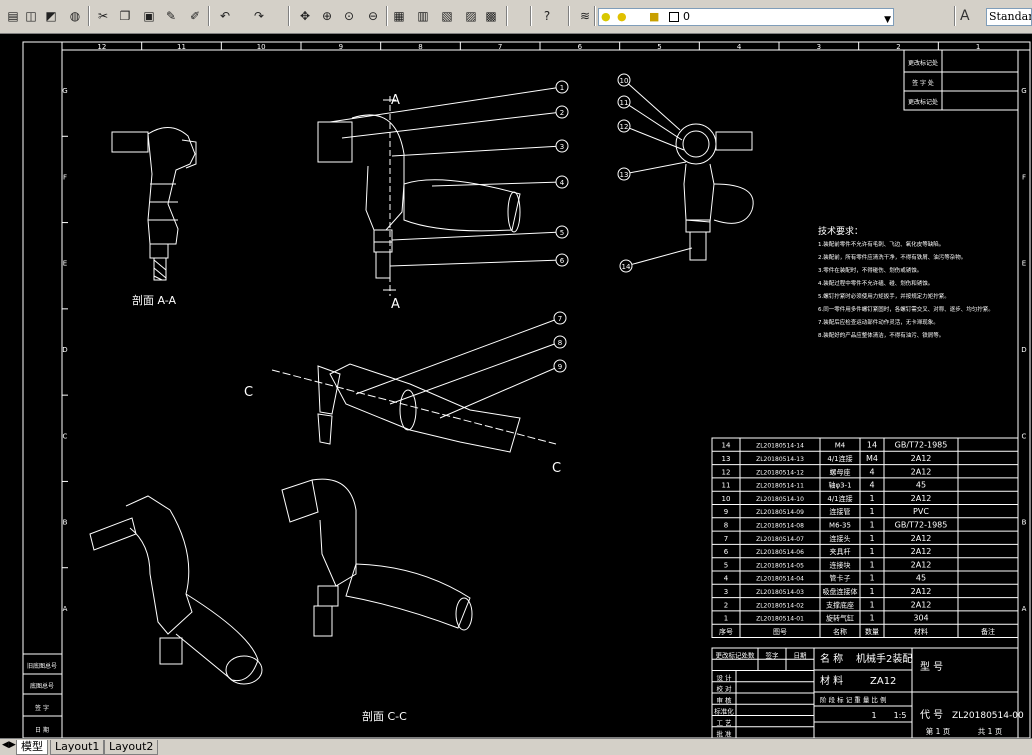  Describe the element at coordinates (881, 244) in the screenshot. I see `tech-requirement-line: 1.装配前零件不允许有毛刺、飞边、氧化皮等缺陷。` at that location.